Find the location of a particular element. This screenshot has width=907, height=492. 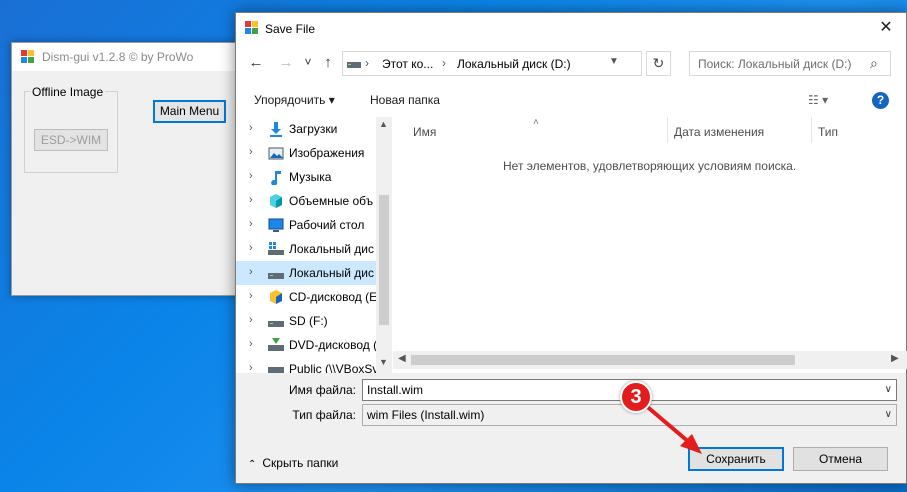

desktop-icon is located at coordinates (276, 225).